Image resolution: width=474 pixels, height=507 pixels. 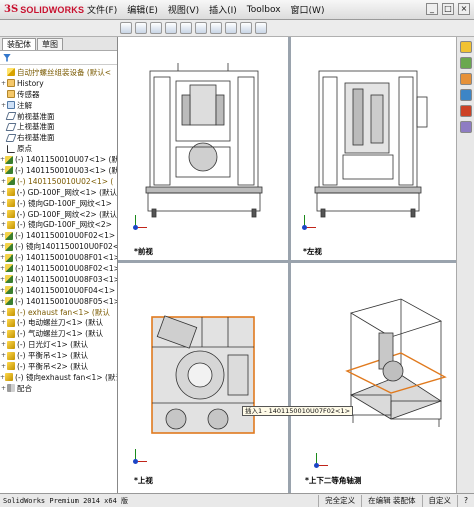 I want to click on zoom-fit-icon, so click(x=126, y=28).